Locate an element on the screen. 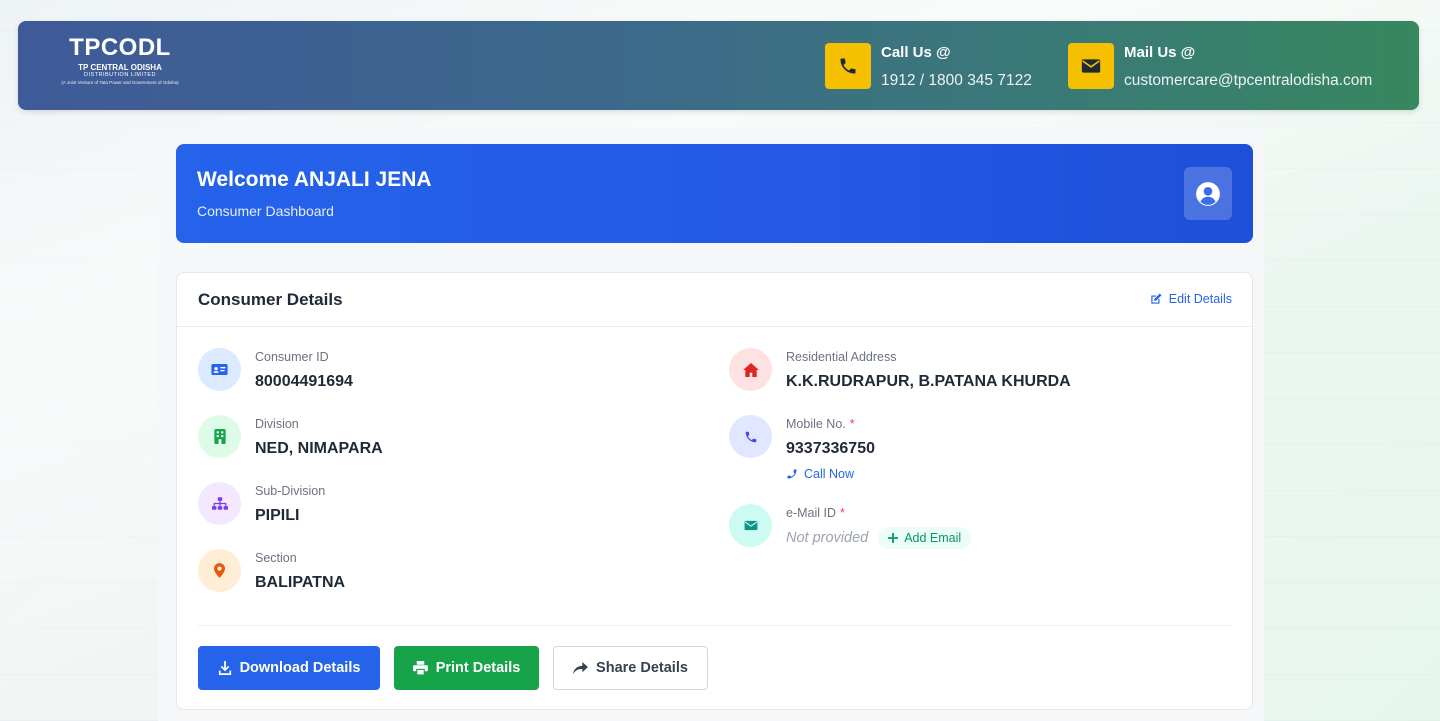 This screenshot has height=721, width=1440. email-value: Not provided Add Email is located at coordinates (879, 538).